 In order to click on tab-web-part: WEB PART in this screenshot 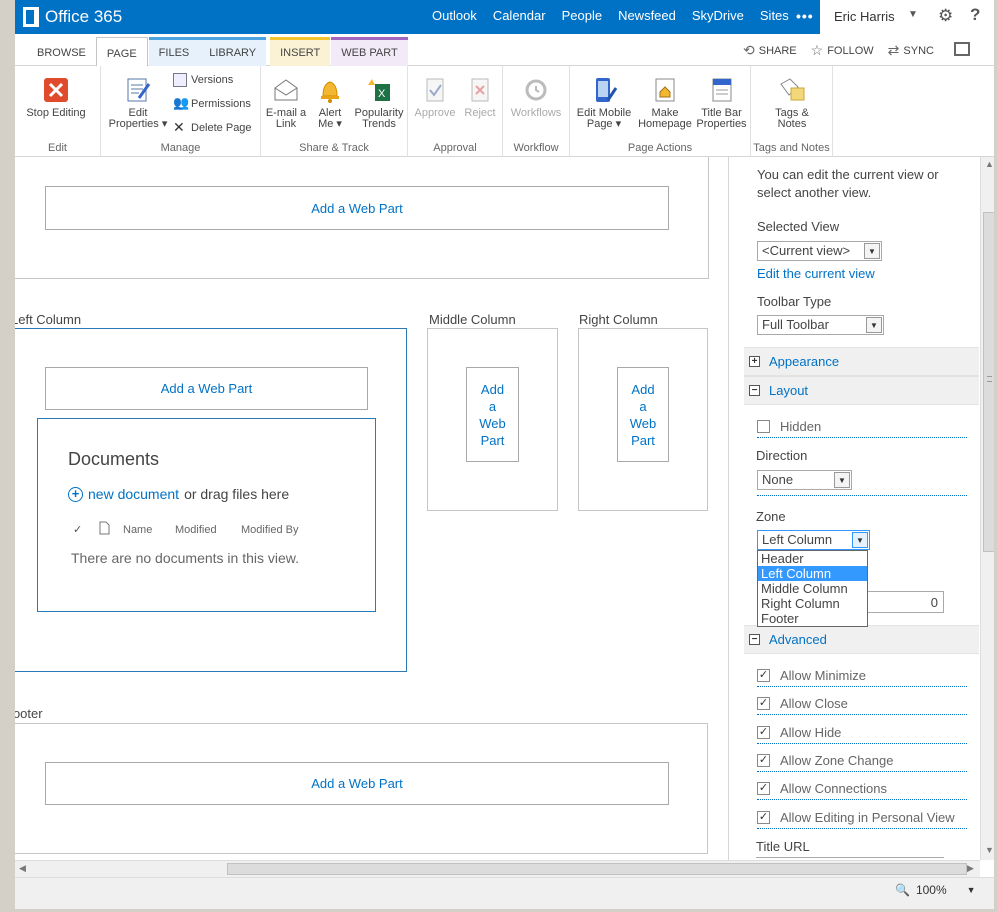, I will do `click(369, 51)`.